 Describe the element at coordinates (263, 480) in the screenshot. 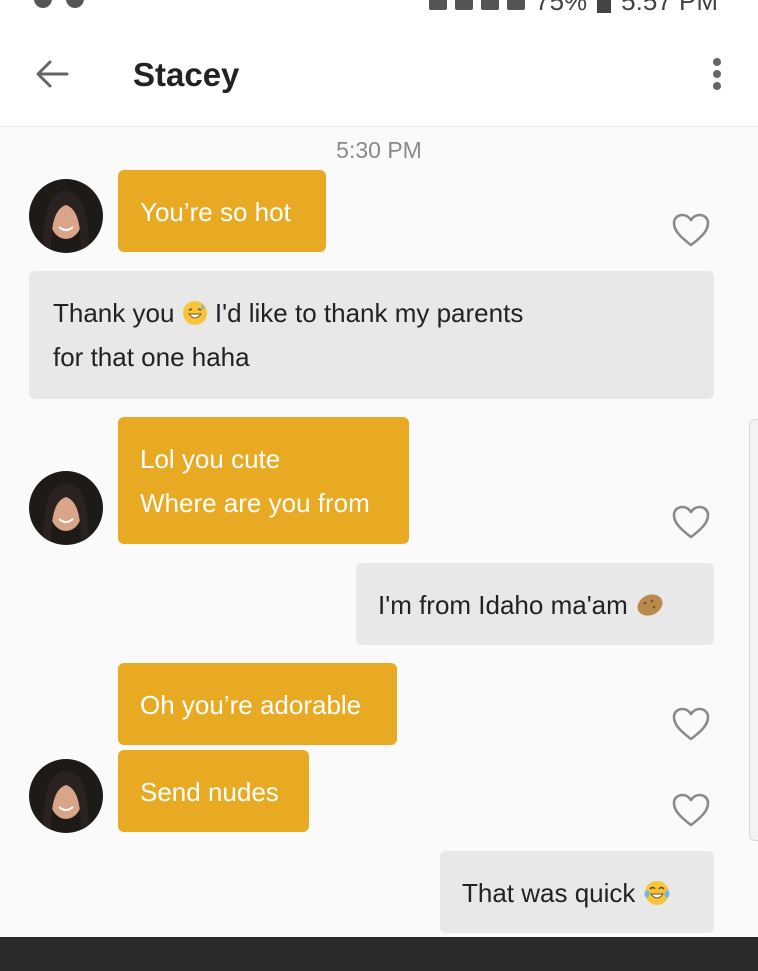

I see `message-bubble-incoming: Lol you cute Where are you from` at that location.